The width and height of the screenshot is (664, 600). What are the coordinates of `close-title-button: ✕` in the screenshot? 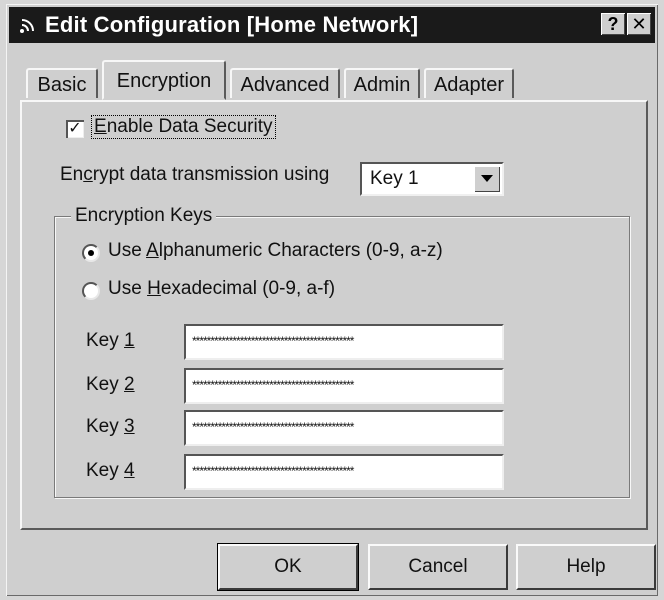 It's located at (639, 24).